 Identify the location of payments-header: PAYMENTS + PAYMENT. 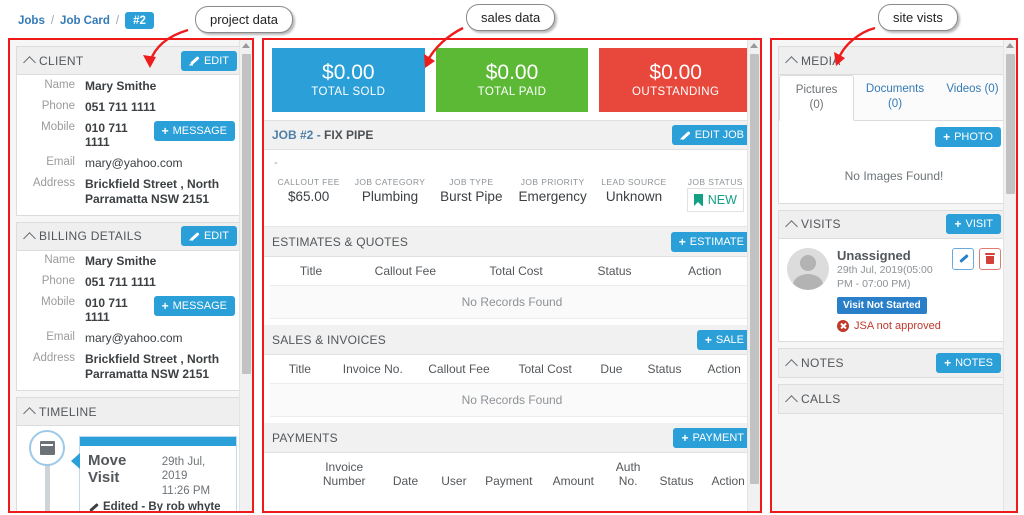
(512, 438).